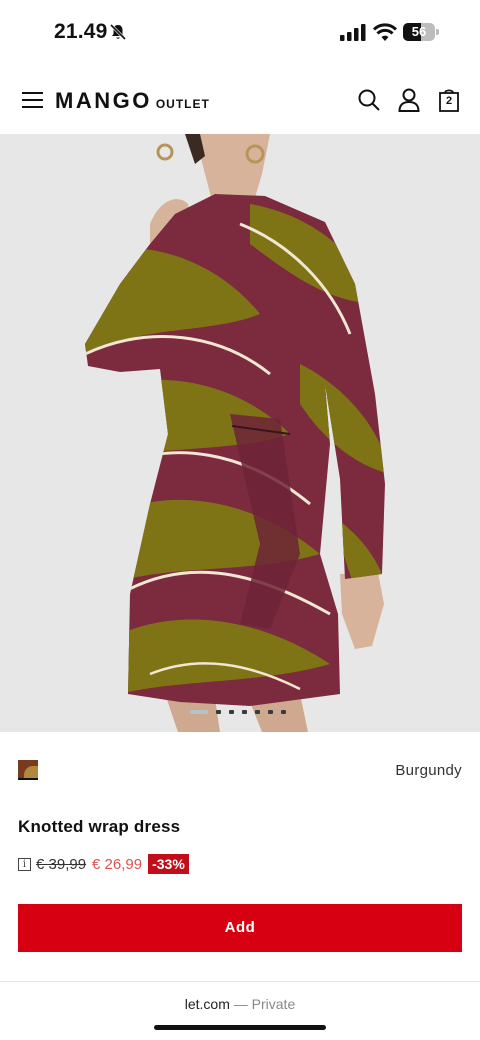 This screenshot has height=1040, width=480. I want to click on sale-price: € 26,99, so click(117, 864).